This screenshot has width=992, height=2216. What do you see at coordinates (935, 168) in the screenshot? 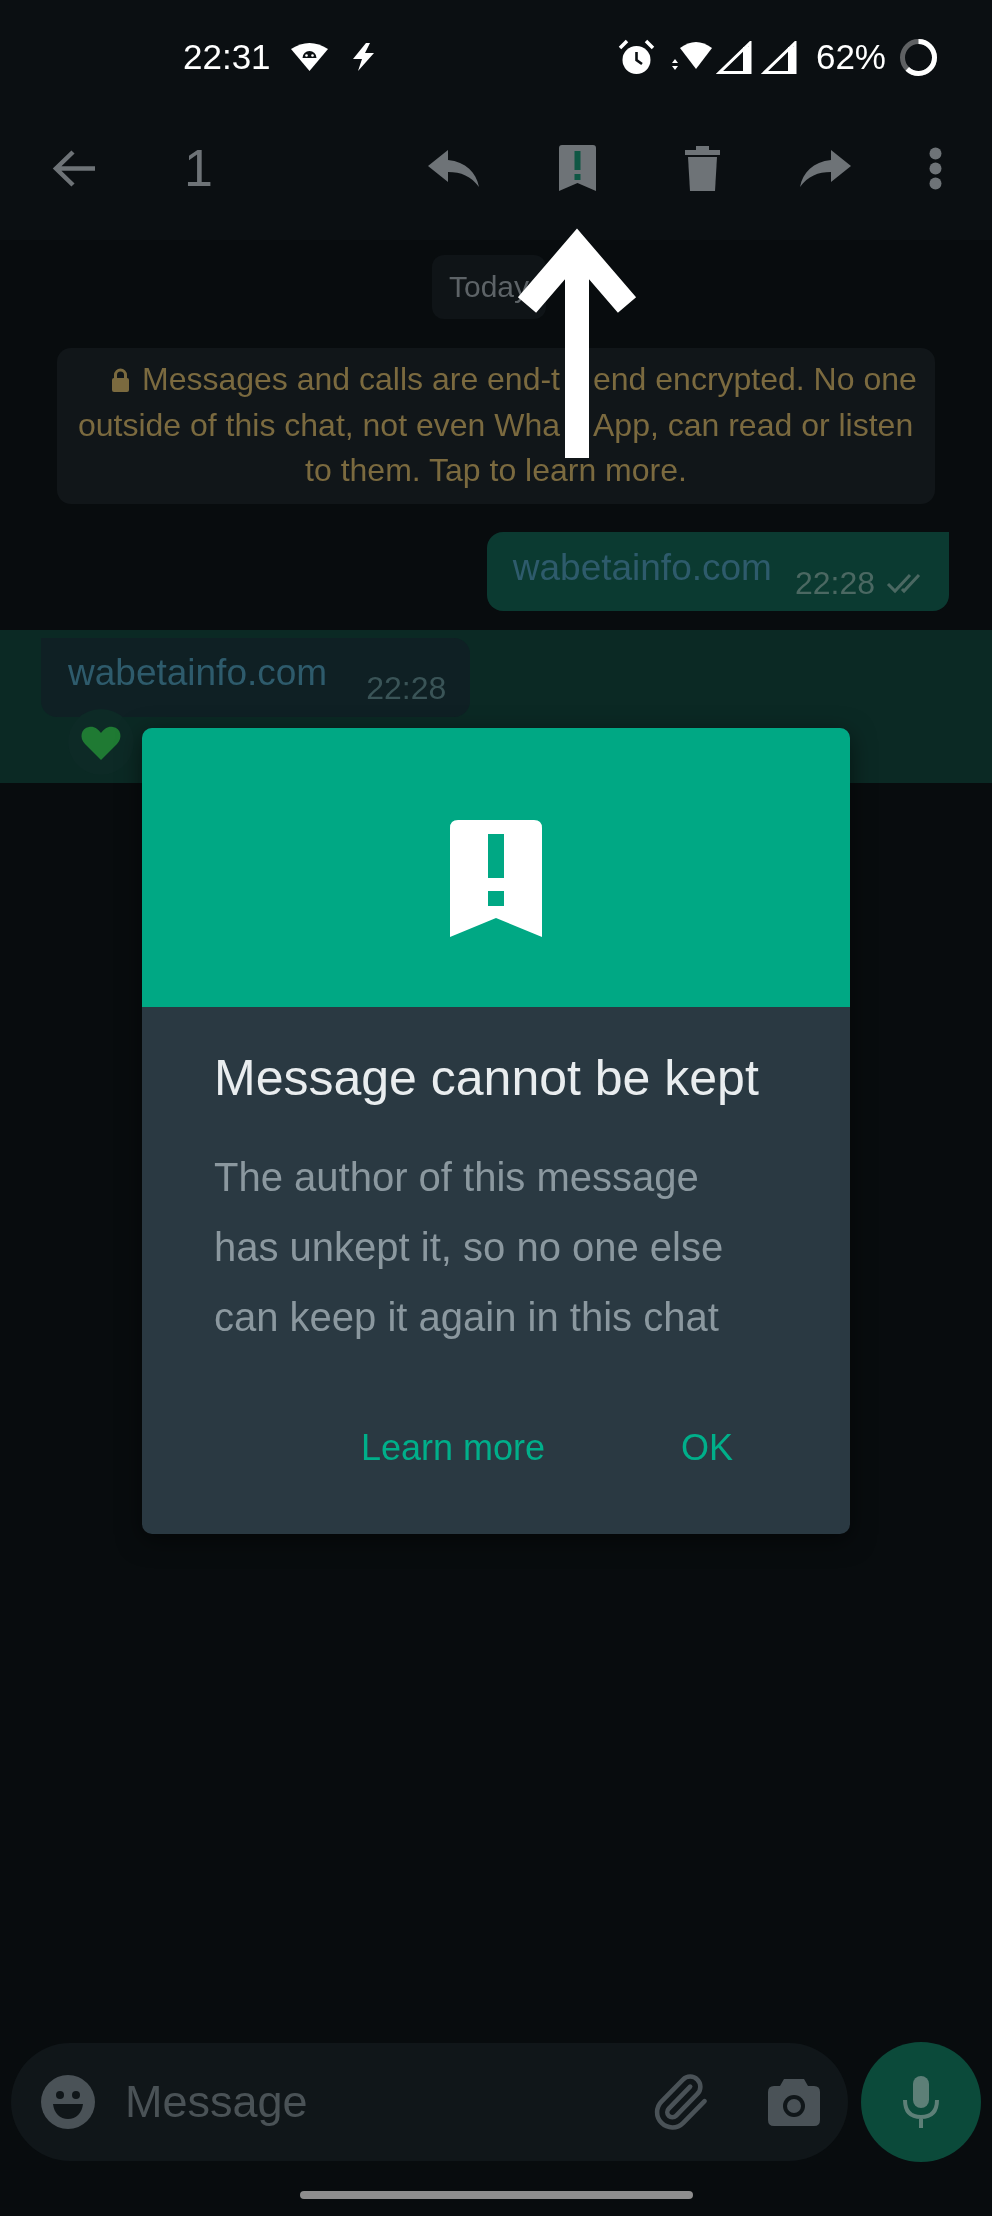
I see `more-vertical-icon` at bounding box center [935, 168].